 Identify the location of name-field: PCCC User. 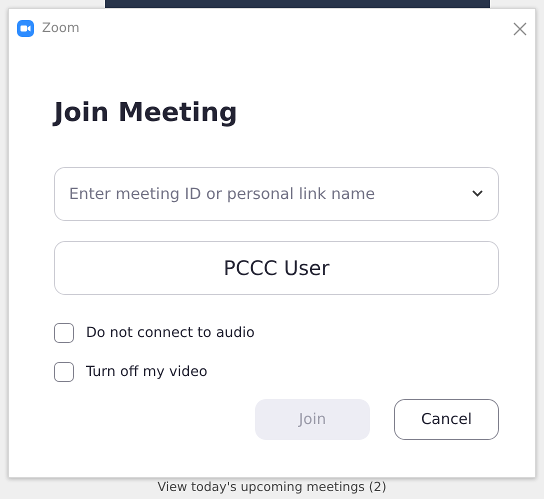
(276, 267).